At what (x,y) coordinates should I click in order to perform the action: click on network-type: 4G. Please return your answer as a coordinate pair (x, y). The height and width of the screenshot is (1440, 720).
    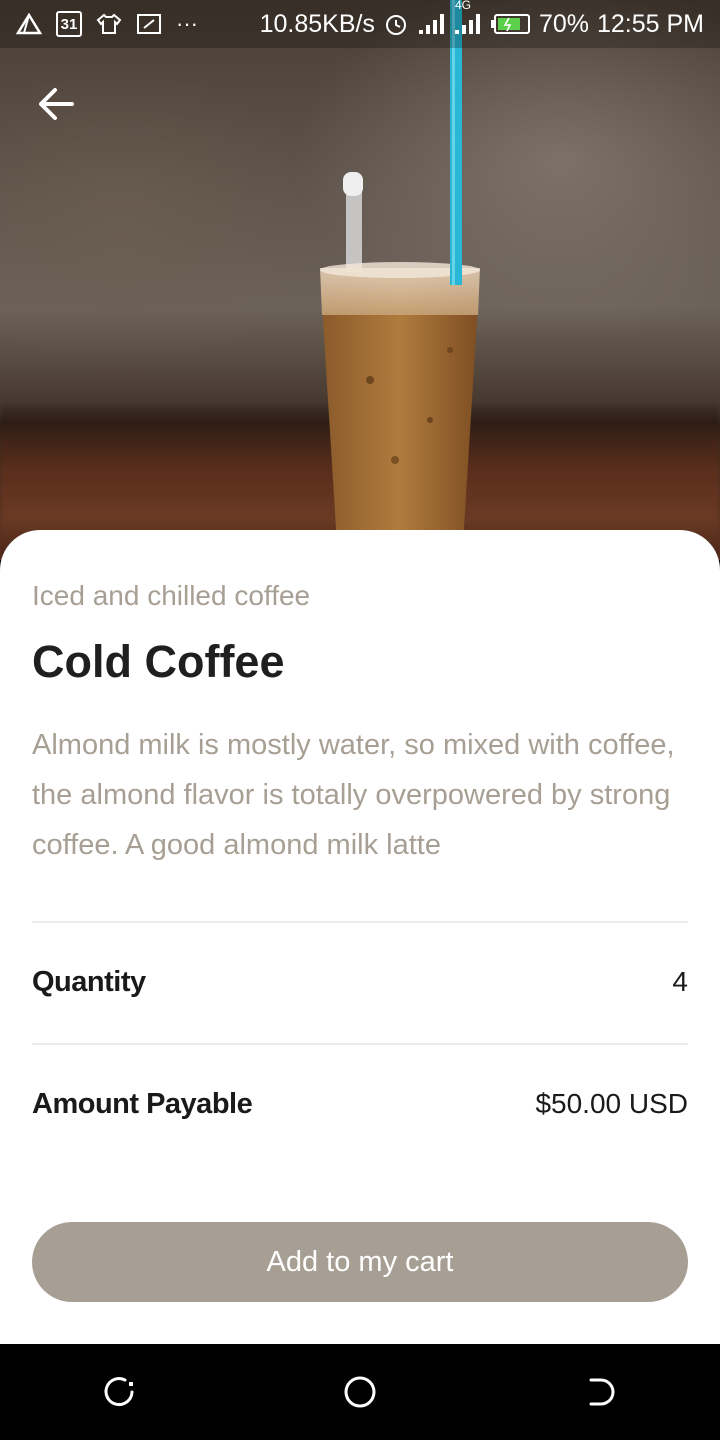
    Looking at the image, I should click on (462, 6).